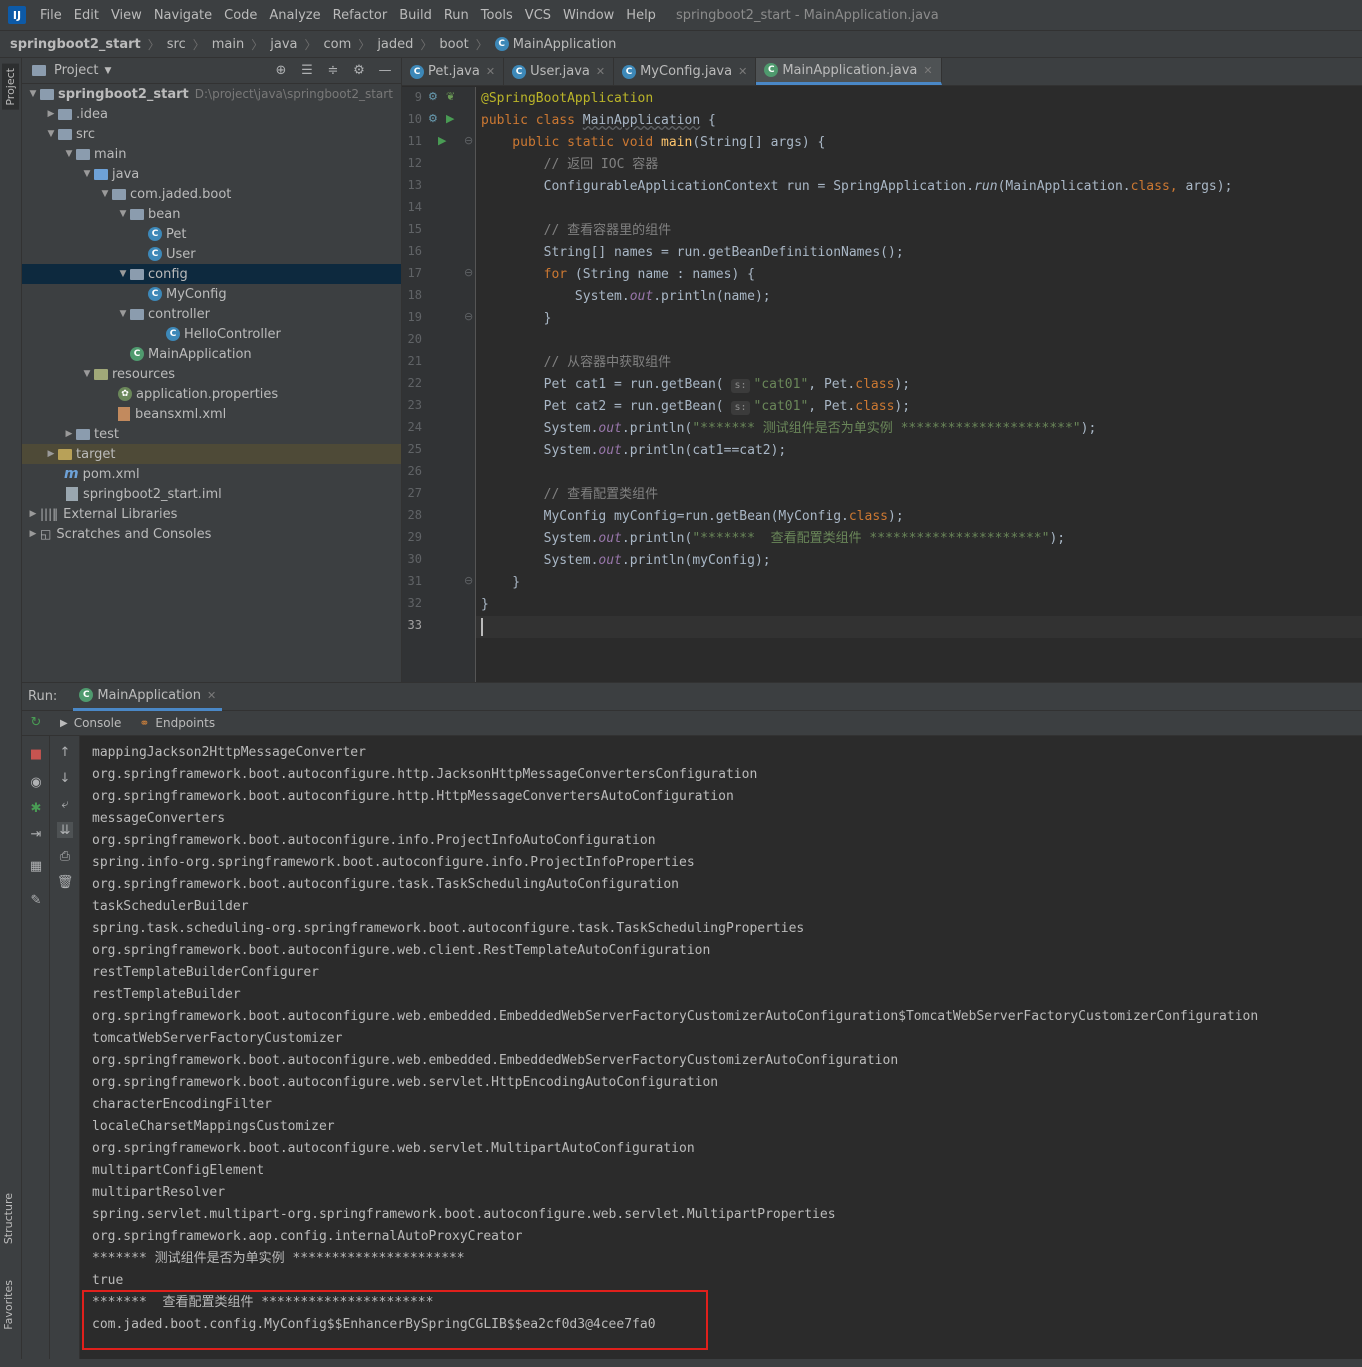 The width and height of the screenshot is (1362, 1367). What do you see at coordinates (176, 44) in the screenshot?
I see `breadcrumb-item-src: src` at bounding box center [176, 44].